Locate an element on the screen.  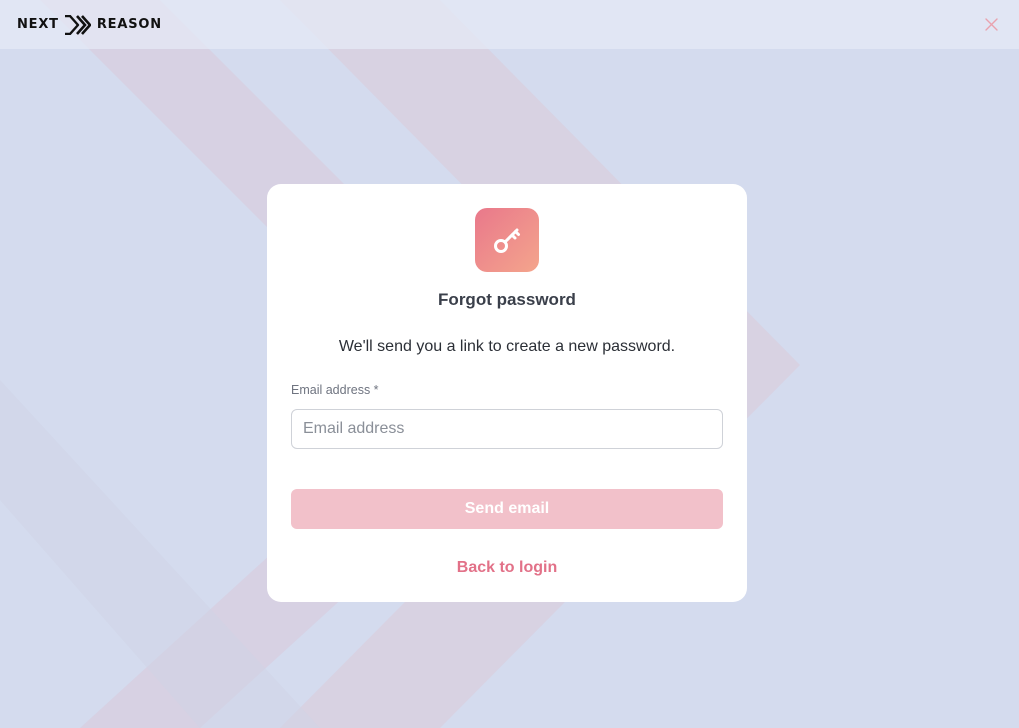
logo-text-left: NEXT is located at coordinates (38, 24).